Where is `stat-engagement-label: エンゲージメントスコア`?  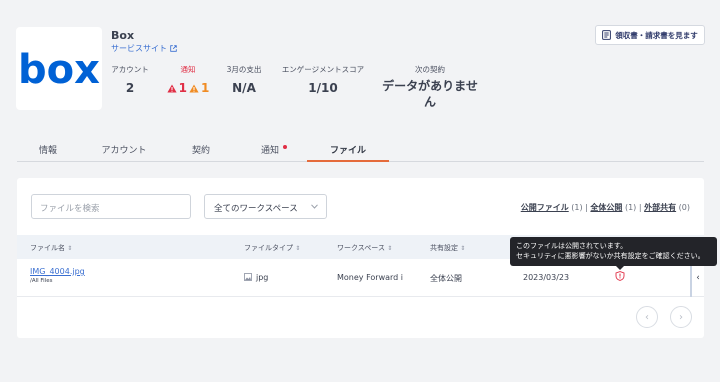
stat-engagement-label: エンゲージメントスコア is located at coordinates (323, 69).